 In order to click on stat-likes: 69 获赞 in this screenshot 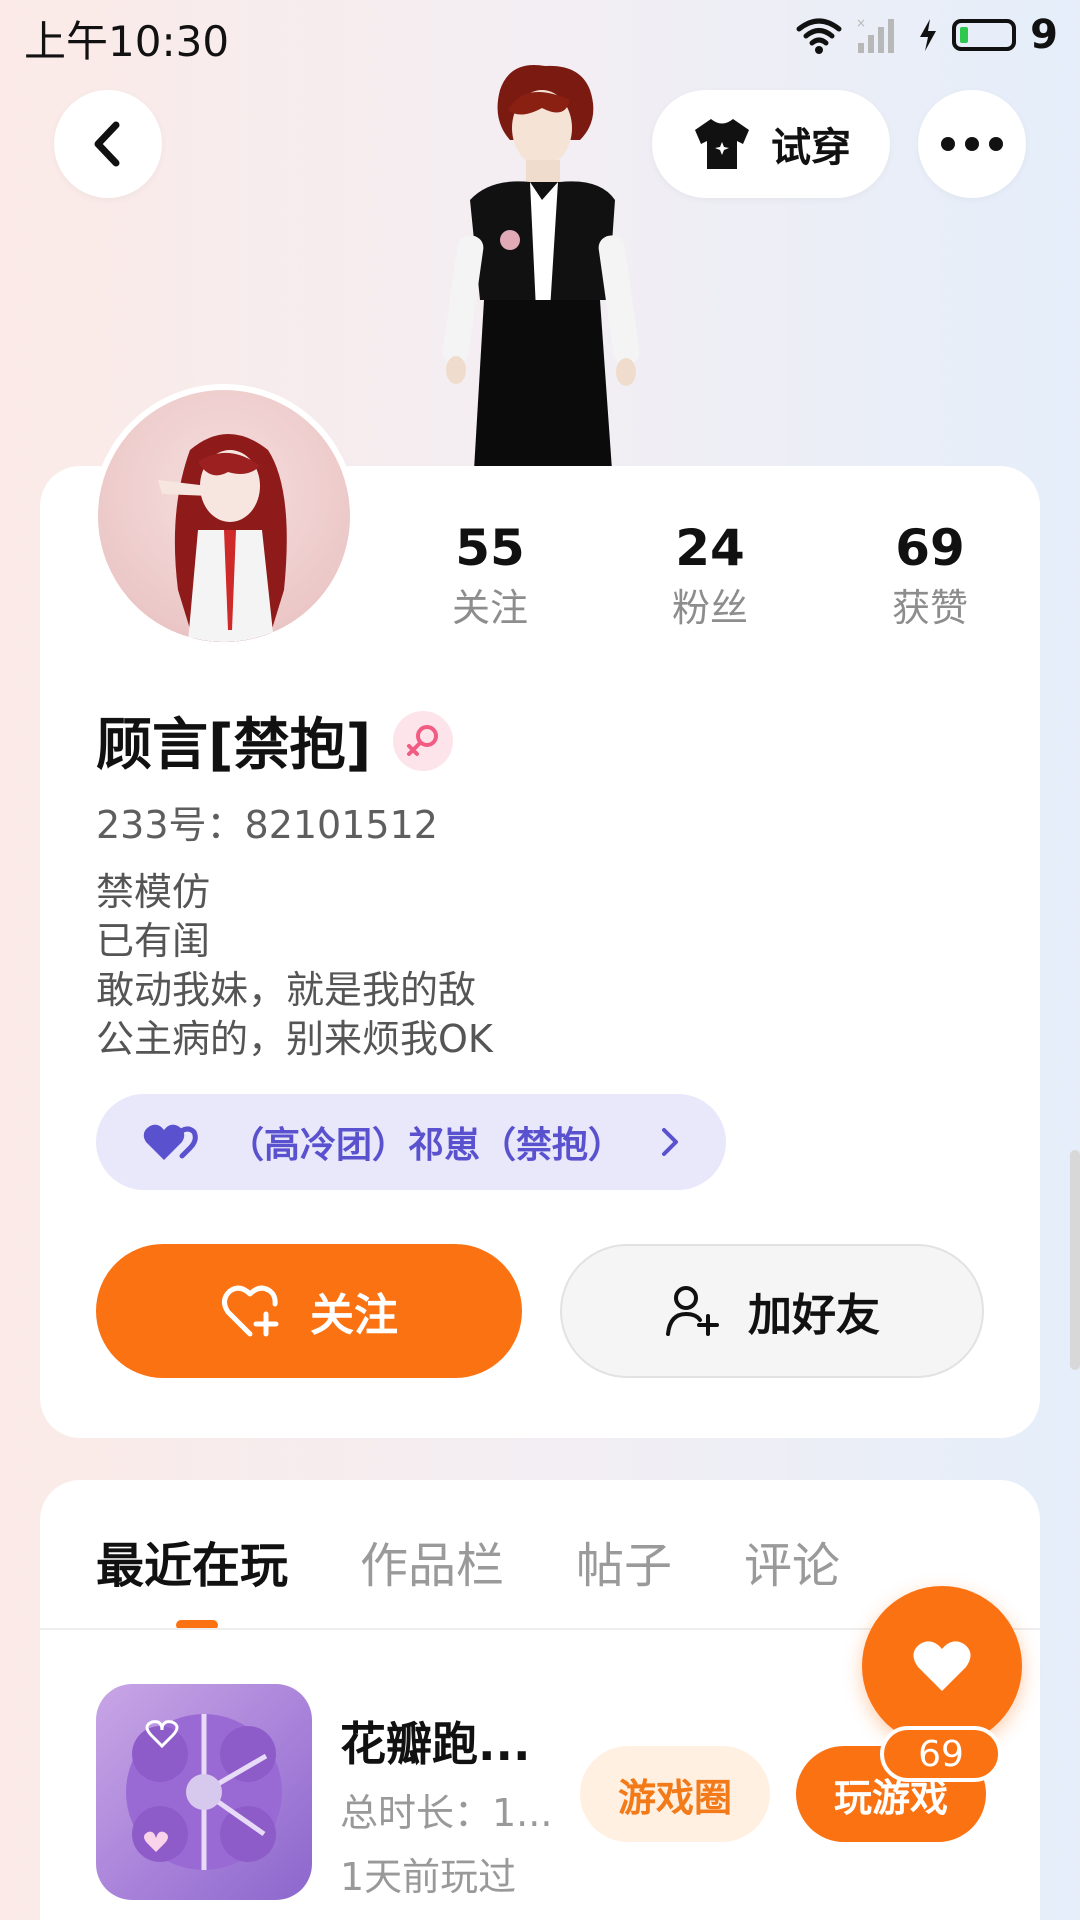, I will do `click(930, 581)`.